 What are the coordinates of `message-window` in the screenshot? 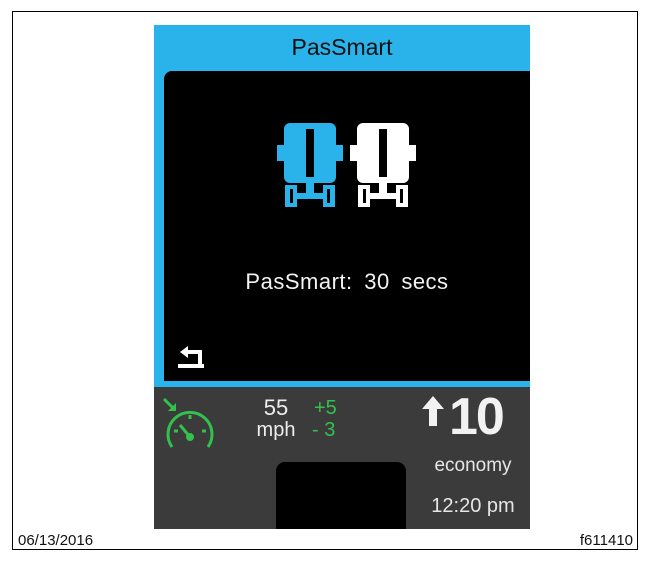 It's located at (341, 495).